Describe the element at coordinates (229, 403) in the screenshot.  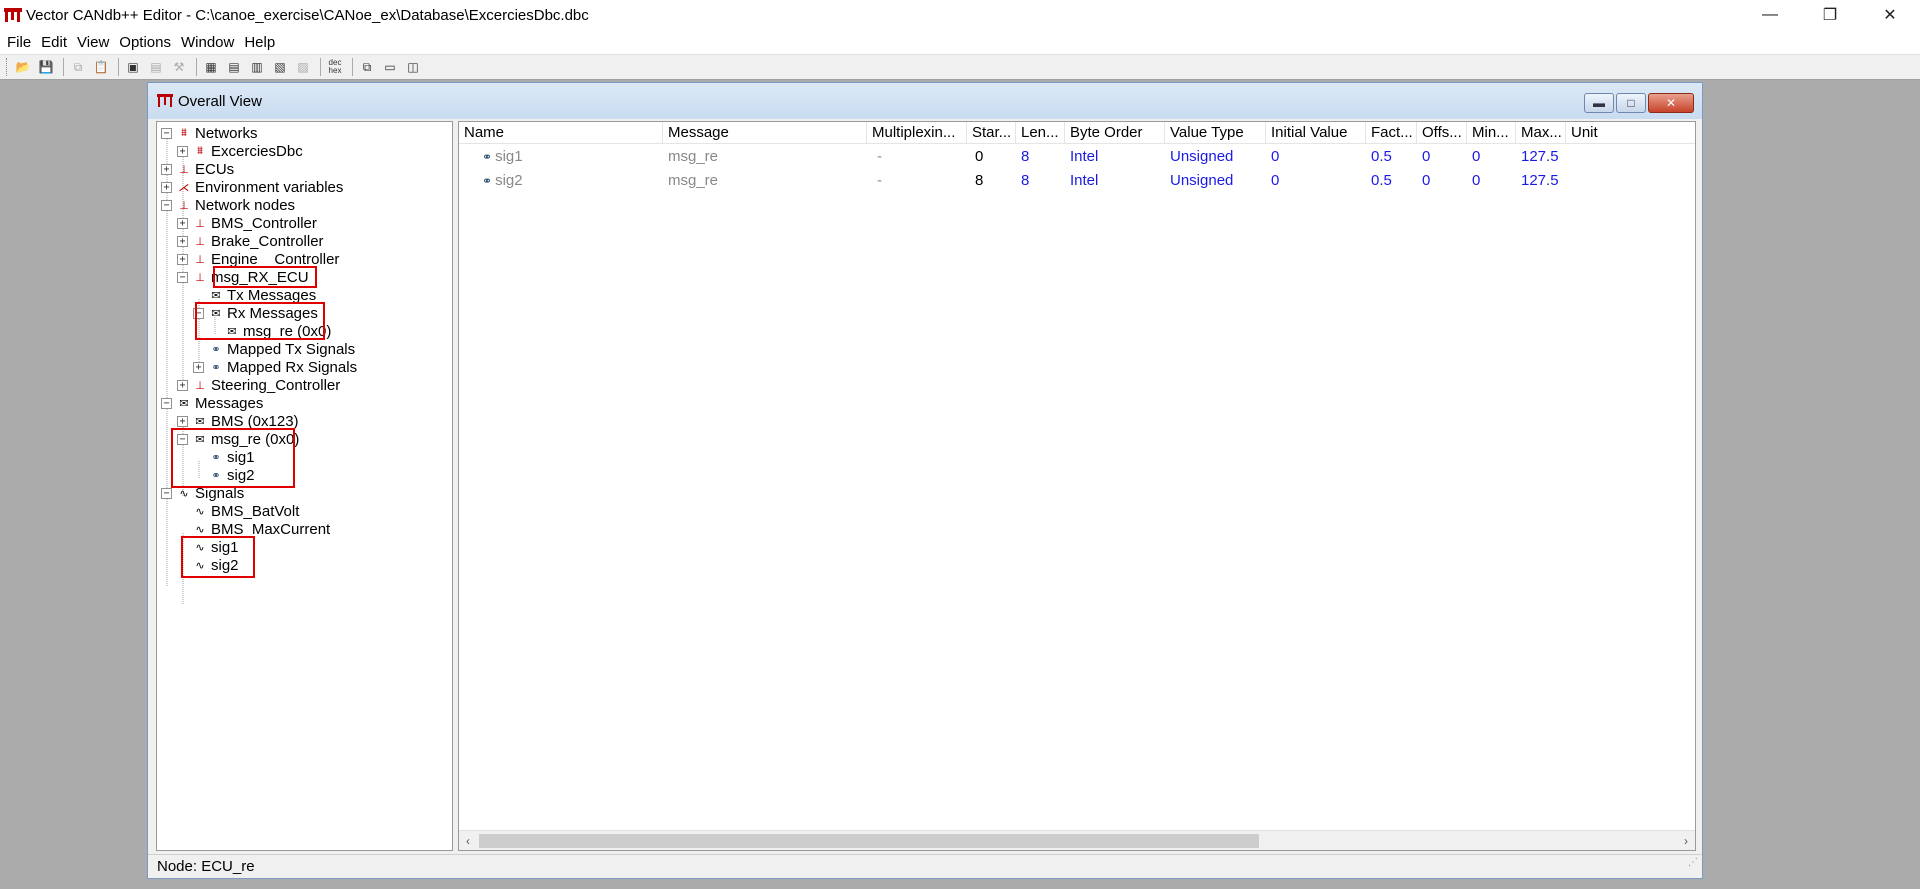
I see `tree-node-label: Messages` at that location.